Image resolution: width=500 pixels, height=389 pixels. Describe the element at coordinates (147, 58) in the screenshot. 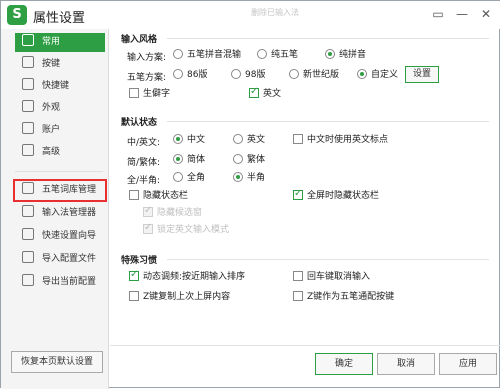

I see `scheme-label: 输入方案:` at that location.